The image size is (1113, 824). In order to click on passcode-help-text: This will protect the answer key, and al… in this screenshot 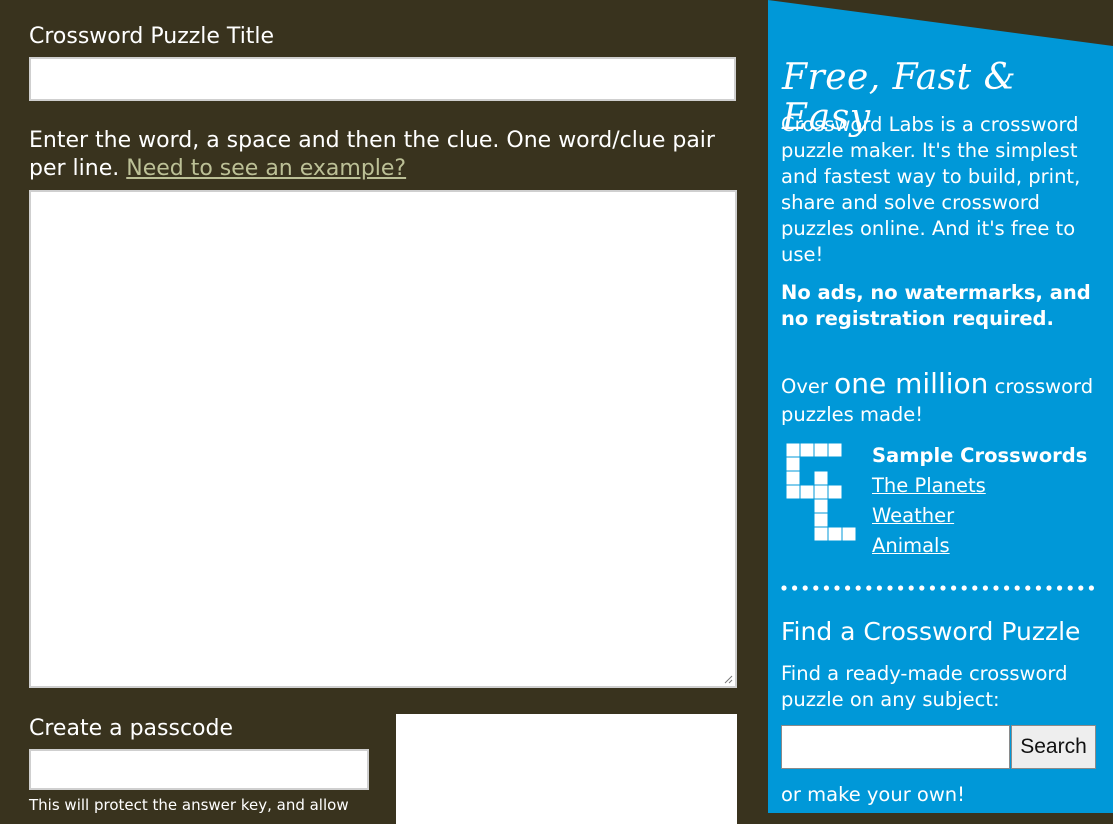, I will do `click(189, 805)`.